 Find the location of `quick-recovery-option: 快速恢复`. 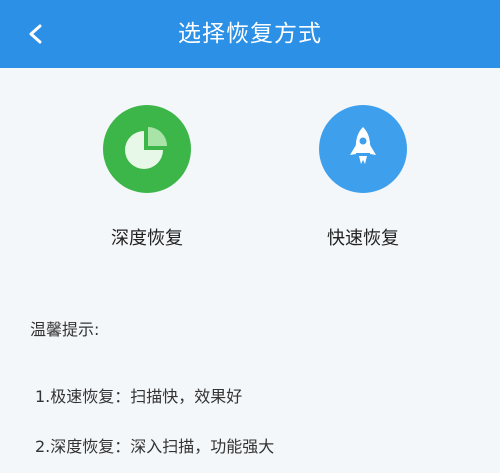

quick-recovery-option: 快速恢复 is located at coordinates (363, 180).